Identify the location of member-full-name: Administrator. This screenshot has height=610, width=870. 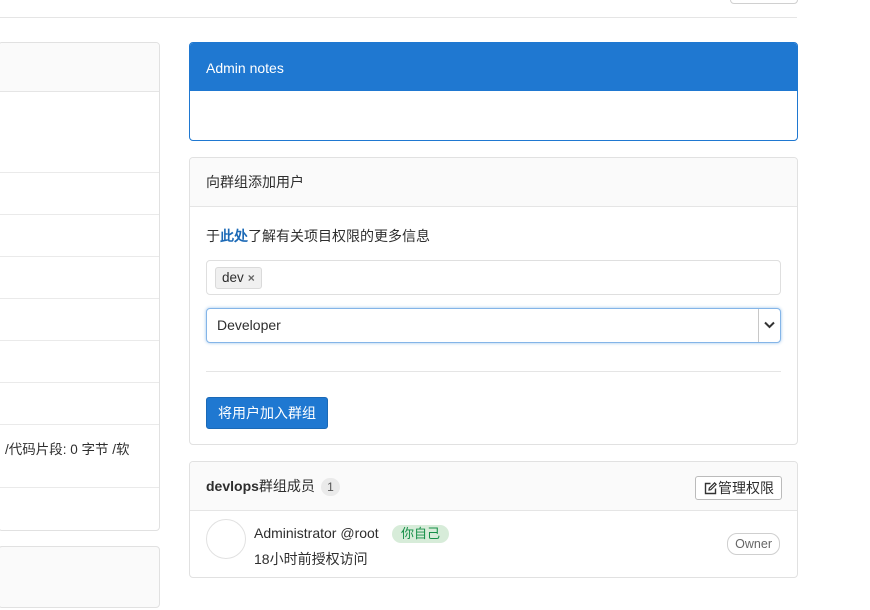
(295, 533).